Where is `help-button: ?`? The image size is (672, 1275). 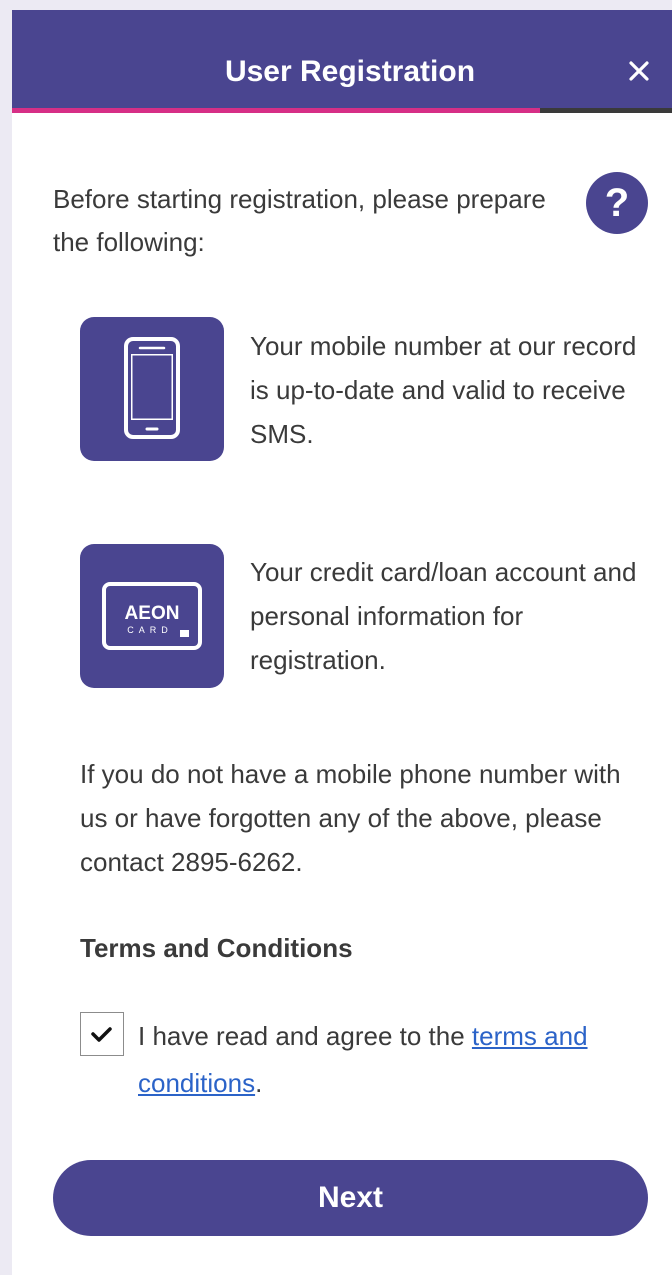 help-button: ? is located at coordinates (617, 203).